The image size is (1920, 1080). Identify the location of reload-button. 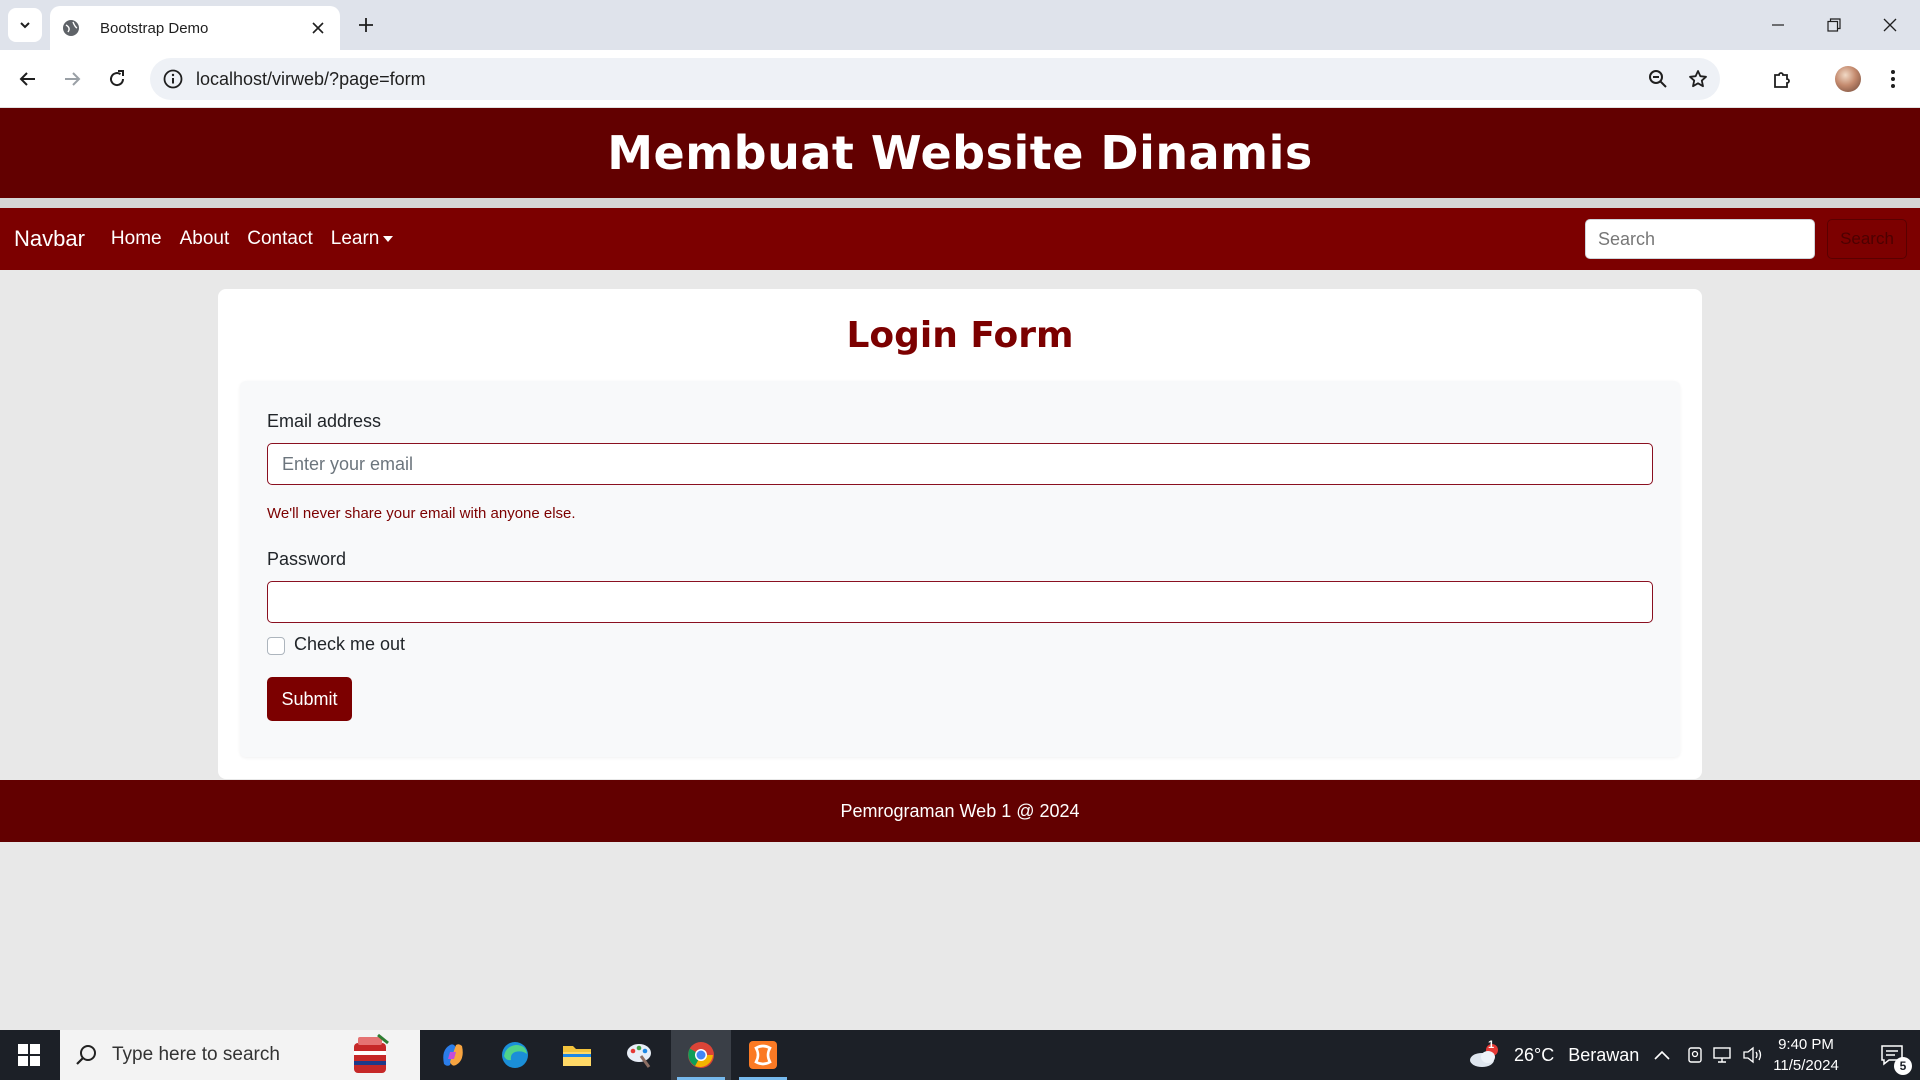
(117, 79).